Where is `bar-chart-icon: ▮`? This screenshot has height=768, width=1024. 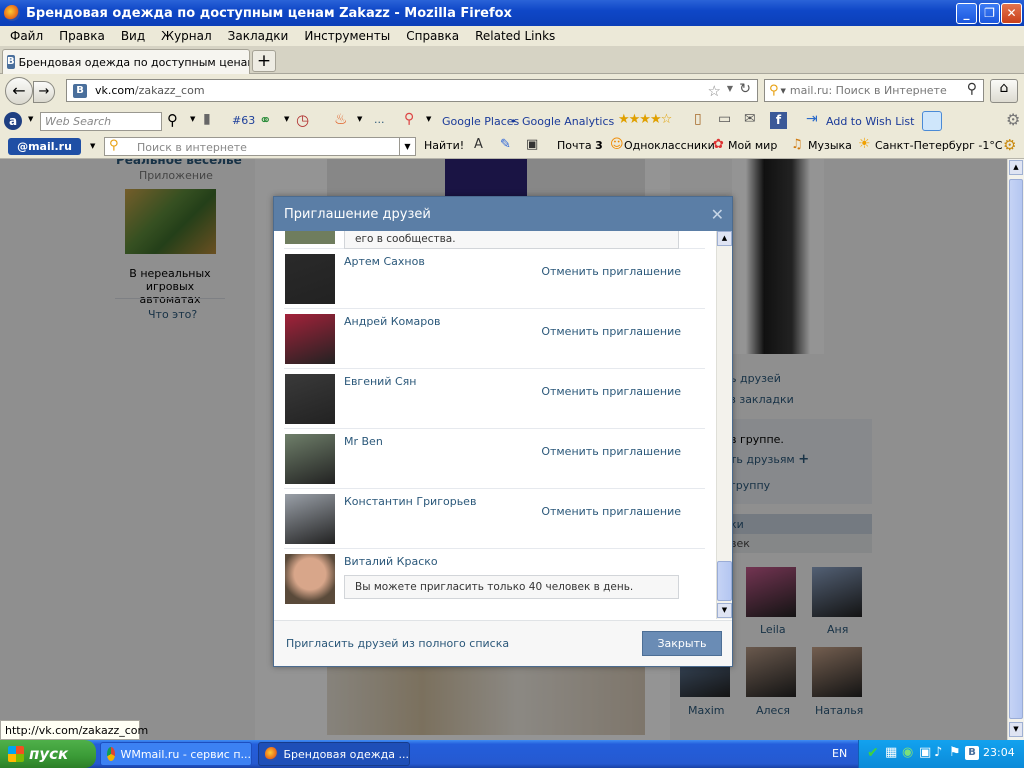 bar-chart-icon: ▮ is located at coordinates (207, 119).